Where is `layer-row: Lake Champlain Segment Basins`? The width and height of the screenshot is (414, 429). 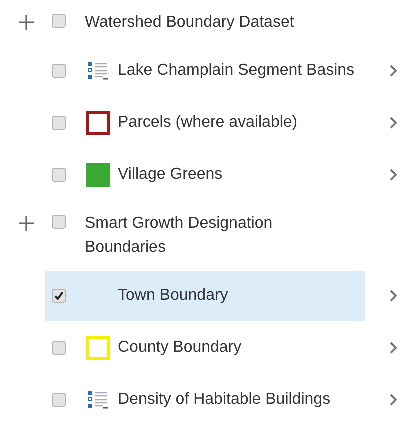 layer-row: Lake Champlain Segment Basins is located at coordinates (205, 71).